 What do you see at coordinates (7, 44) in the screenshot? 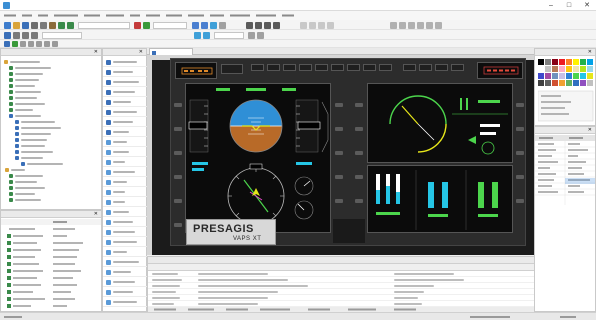
I see `toolbar-tool-m-icon` at bounding box center [7, 44].